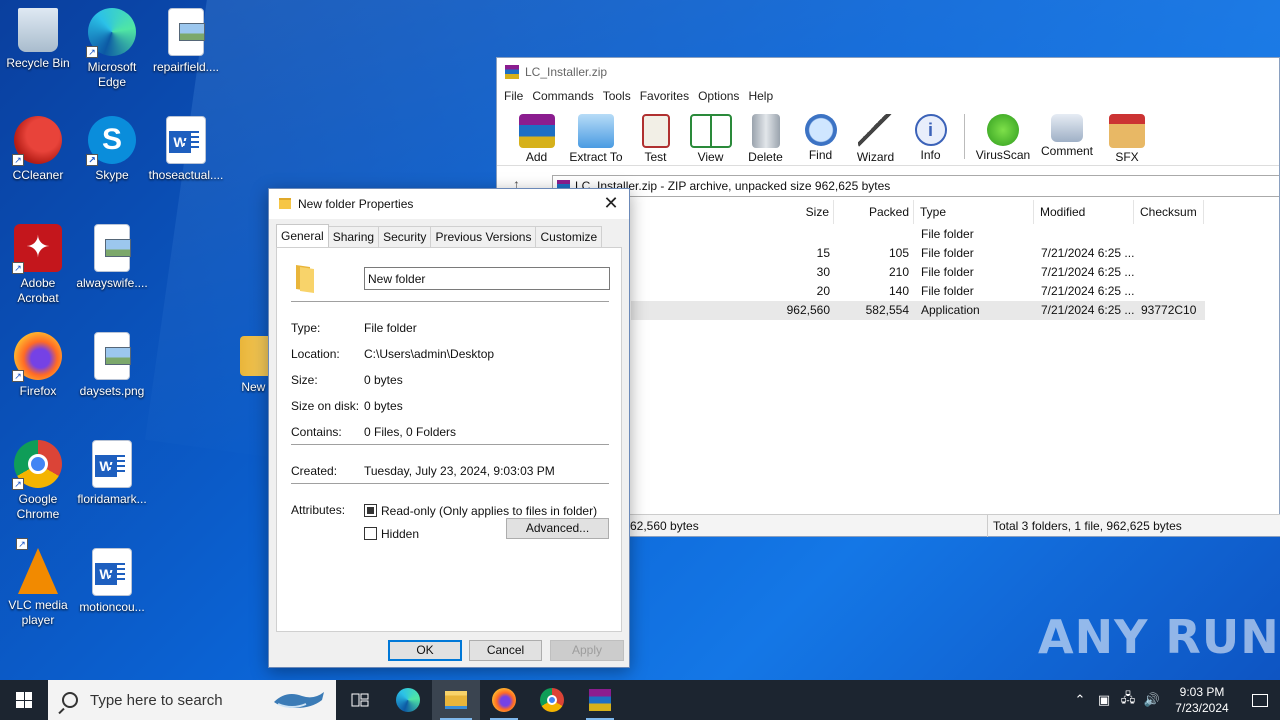 Image resolution: width=1280 pixels, height=720 pixels. I want to click on created-label: Created:, so click(314, 471).